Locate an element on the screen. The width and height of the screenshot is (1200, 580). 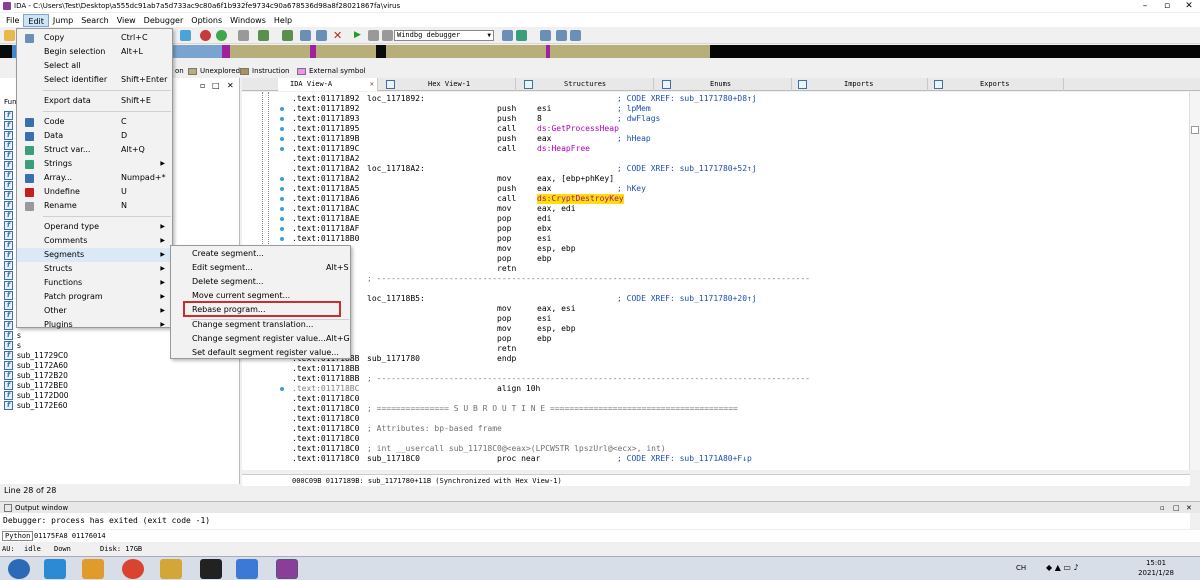
panel-close-icon: ✕ is located at coordinates (230, 85).